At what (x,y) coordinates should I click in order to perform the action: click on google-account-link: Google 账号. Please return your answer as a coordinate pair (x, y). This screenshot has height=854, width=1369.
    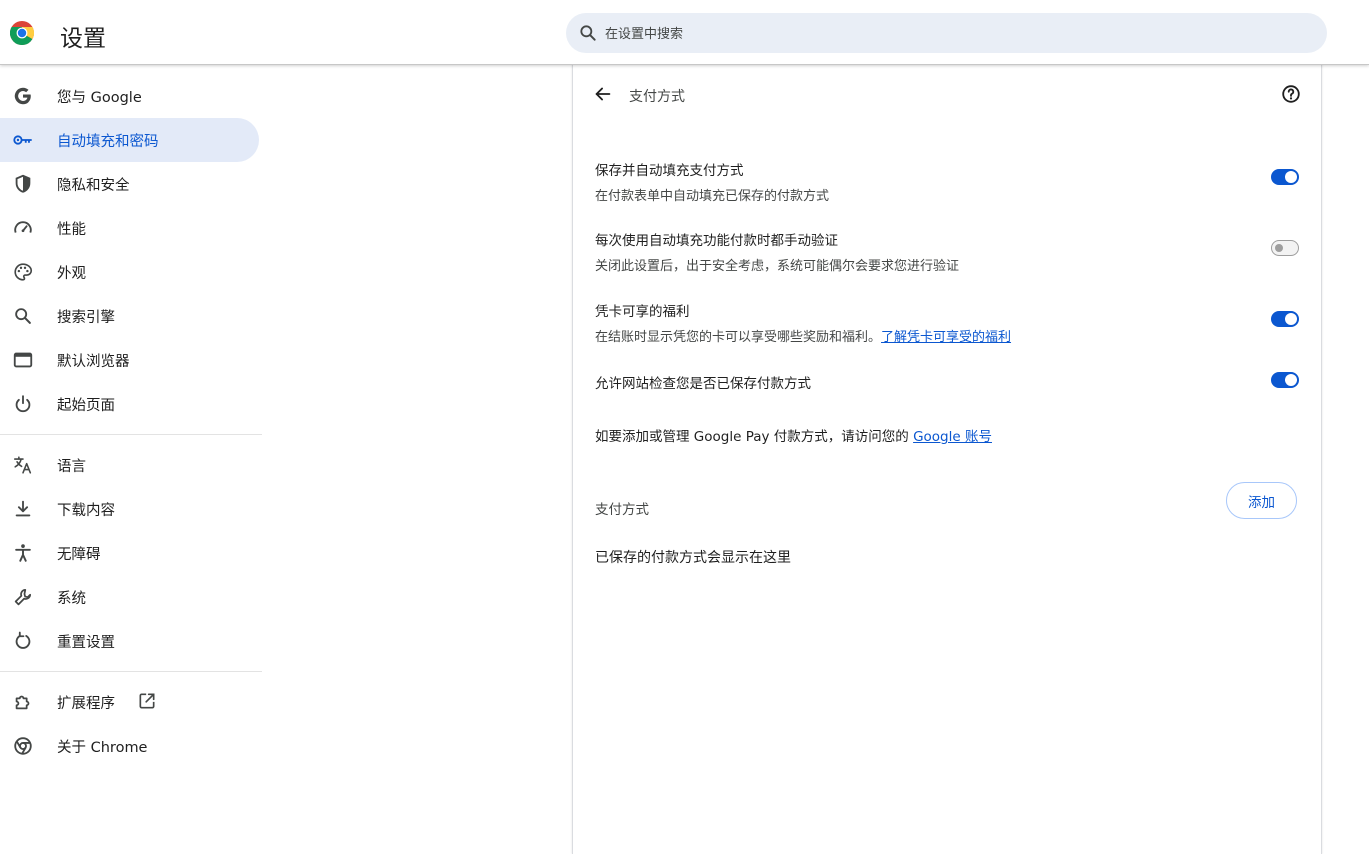
    Looking at the image, I should click on (952, 437).